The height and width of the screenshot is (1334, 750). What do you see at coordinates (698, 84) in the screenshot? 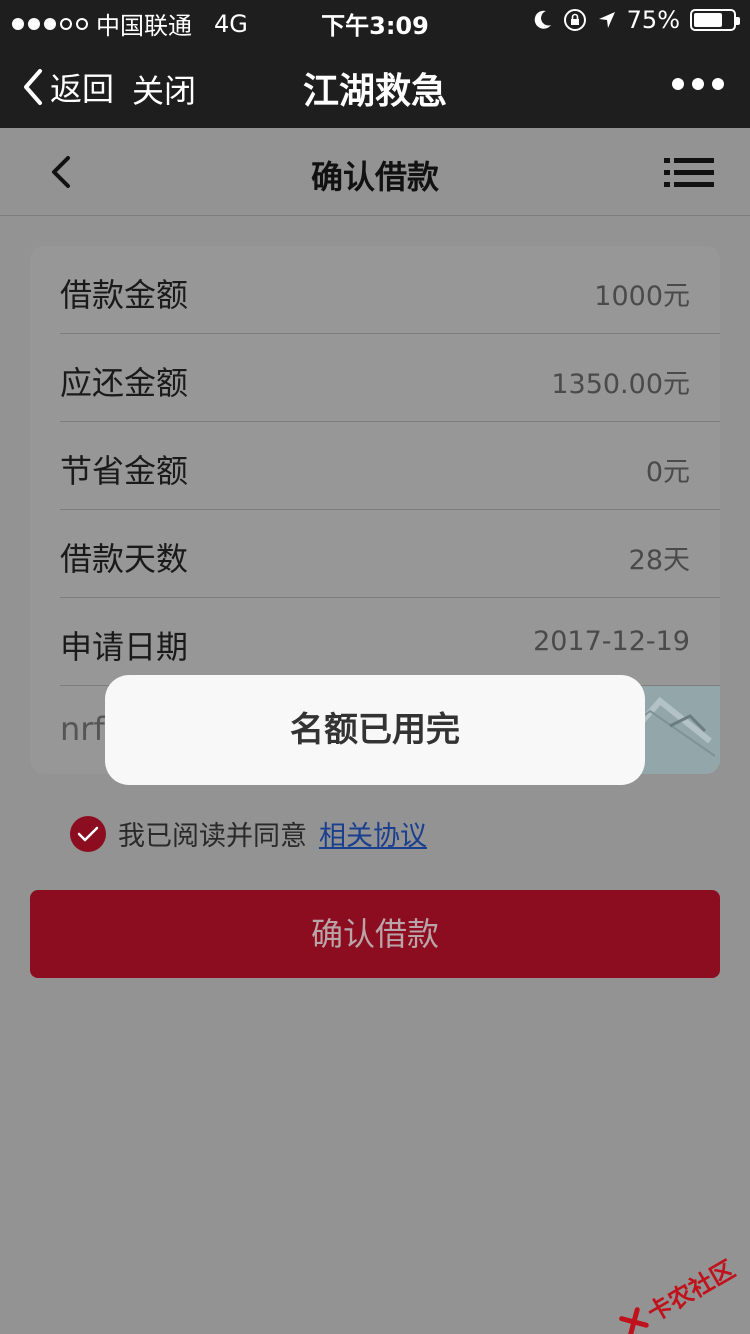
I see `more-icon` at bounding box center [698, 84].